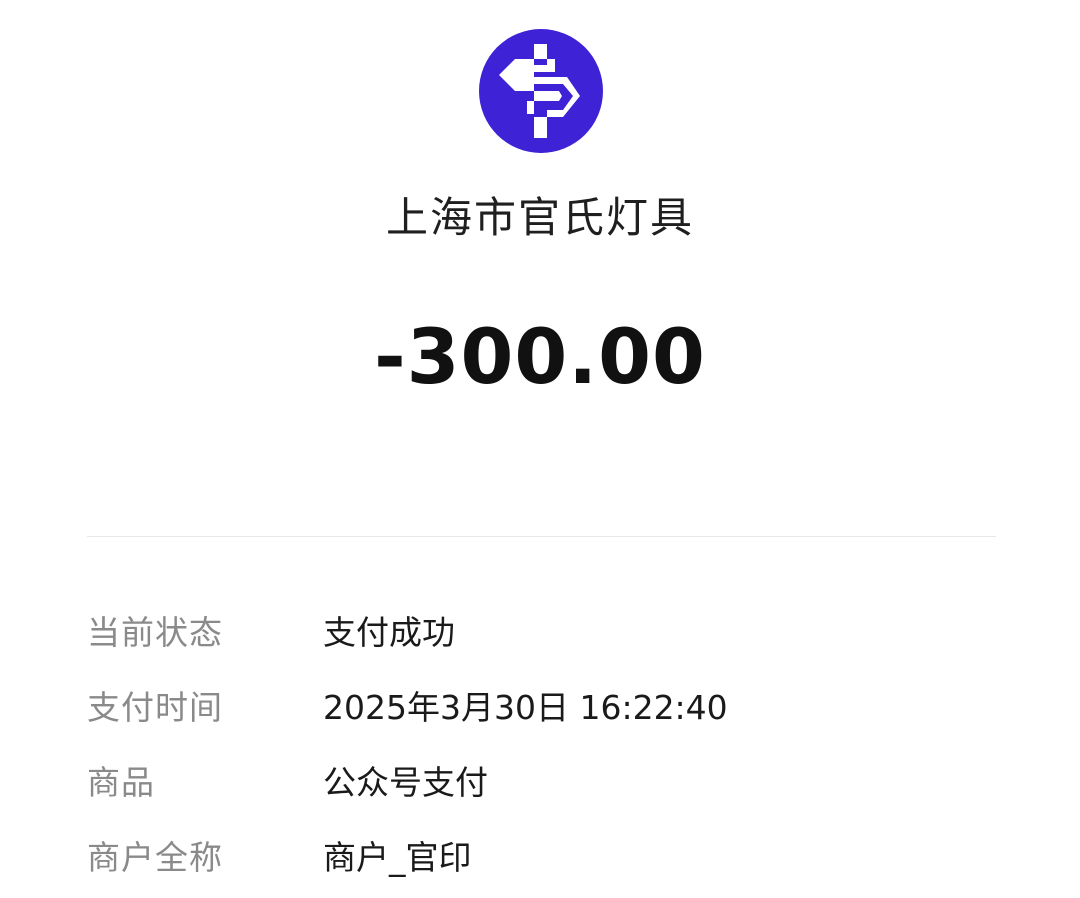 The image size is (1080, 898). What do you see at coordinates (541, 783) in the screenshot?
I see `detail-row-product: 商品 公众号支付` at bounding box center [541, 783].